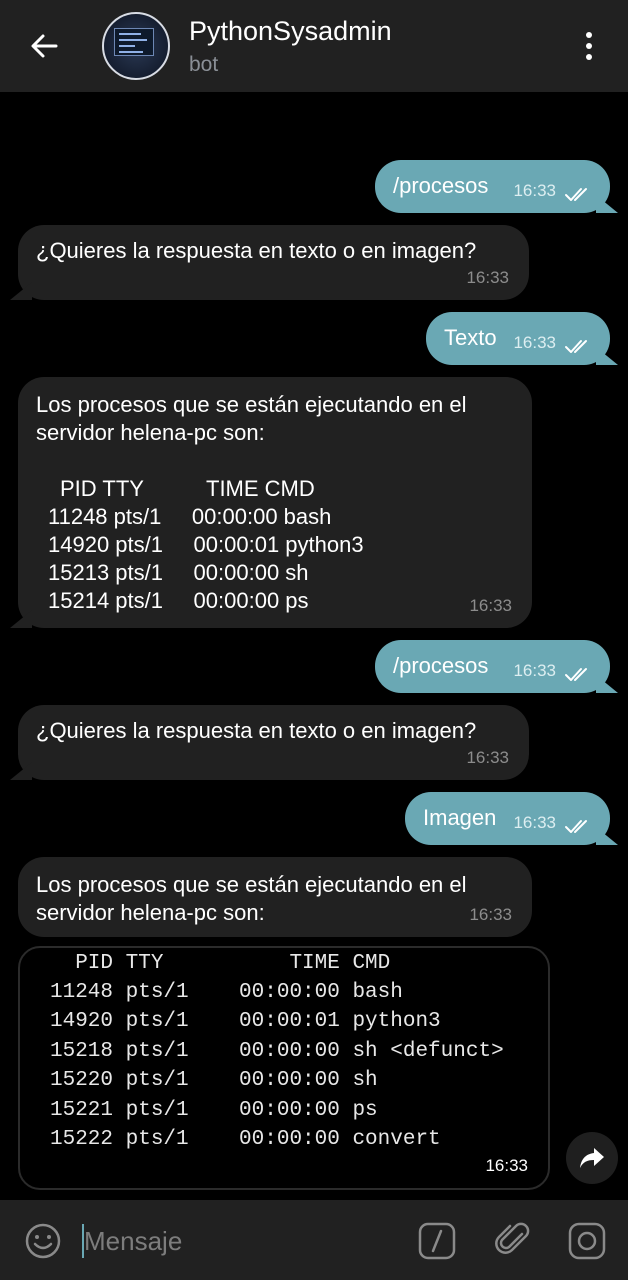 This screenshot has width=628, height=1280. I want to click on outgoing-message: Texto 16:33, so click(518, 338).